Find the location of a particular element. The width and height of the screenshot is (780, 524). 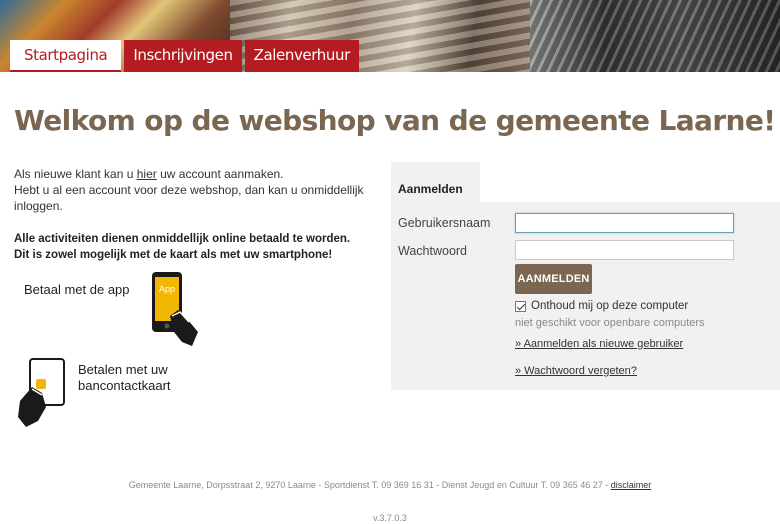

pay-app-label: Betaal met de app is located at coordinates (77, 289).